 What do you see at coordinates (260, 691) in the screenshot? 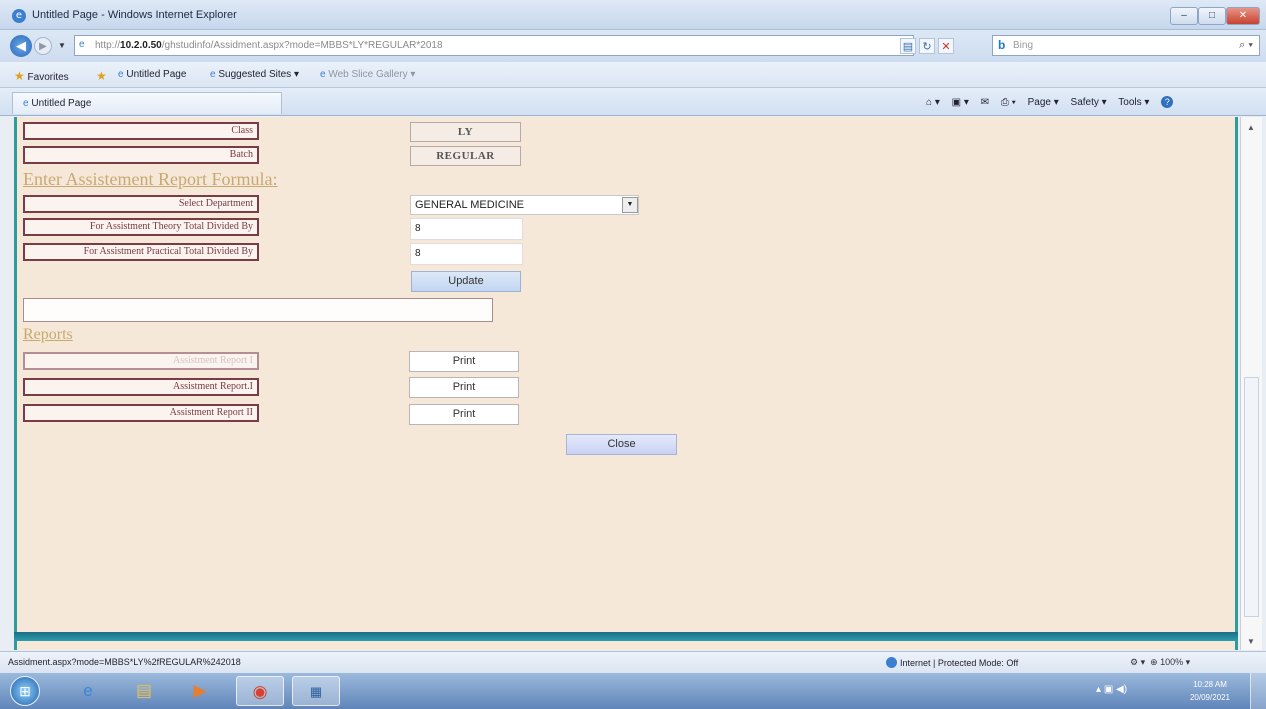
I see `chrome-icon: ◉` at bounding box center [260, 691].